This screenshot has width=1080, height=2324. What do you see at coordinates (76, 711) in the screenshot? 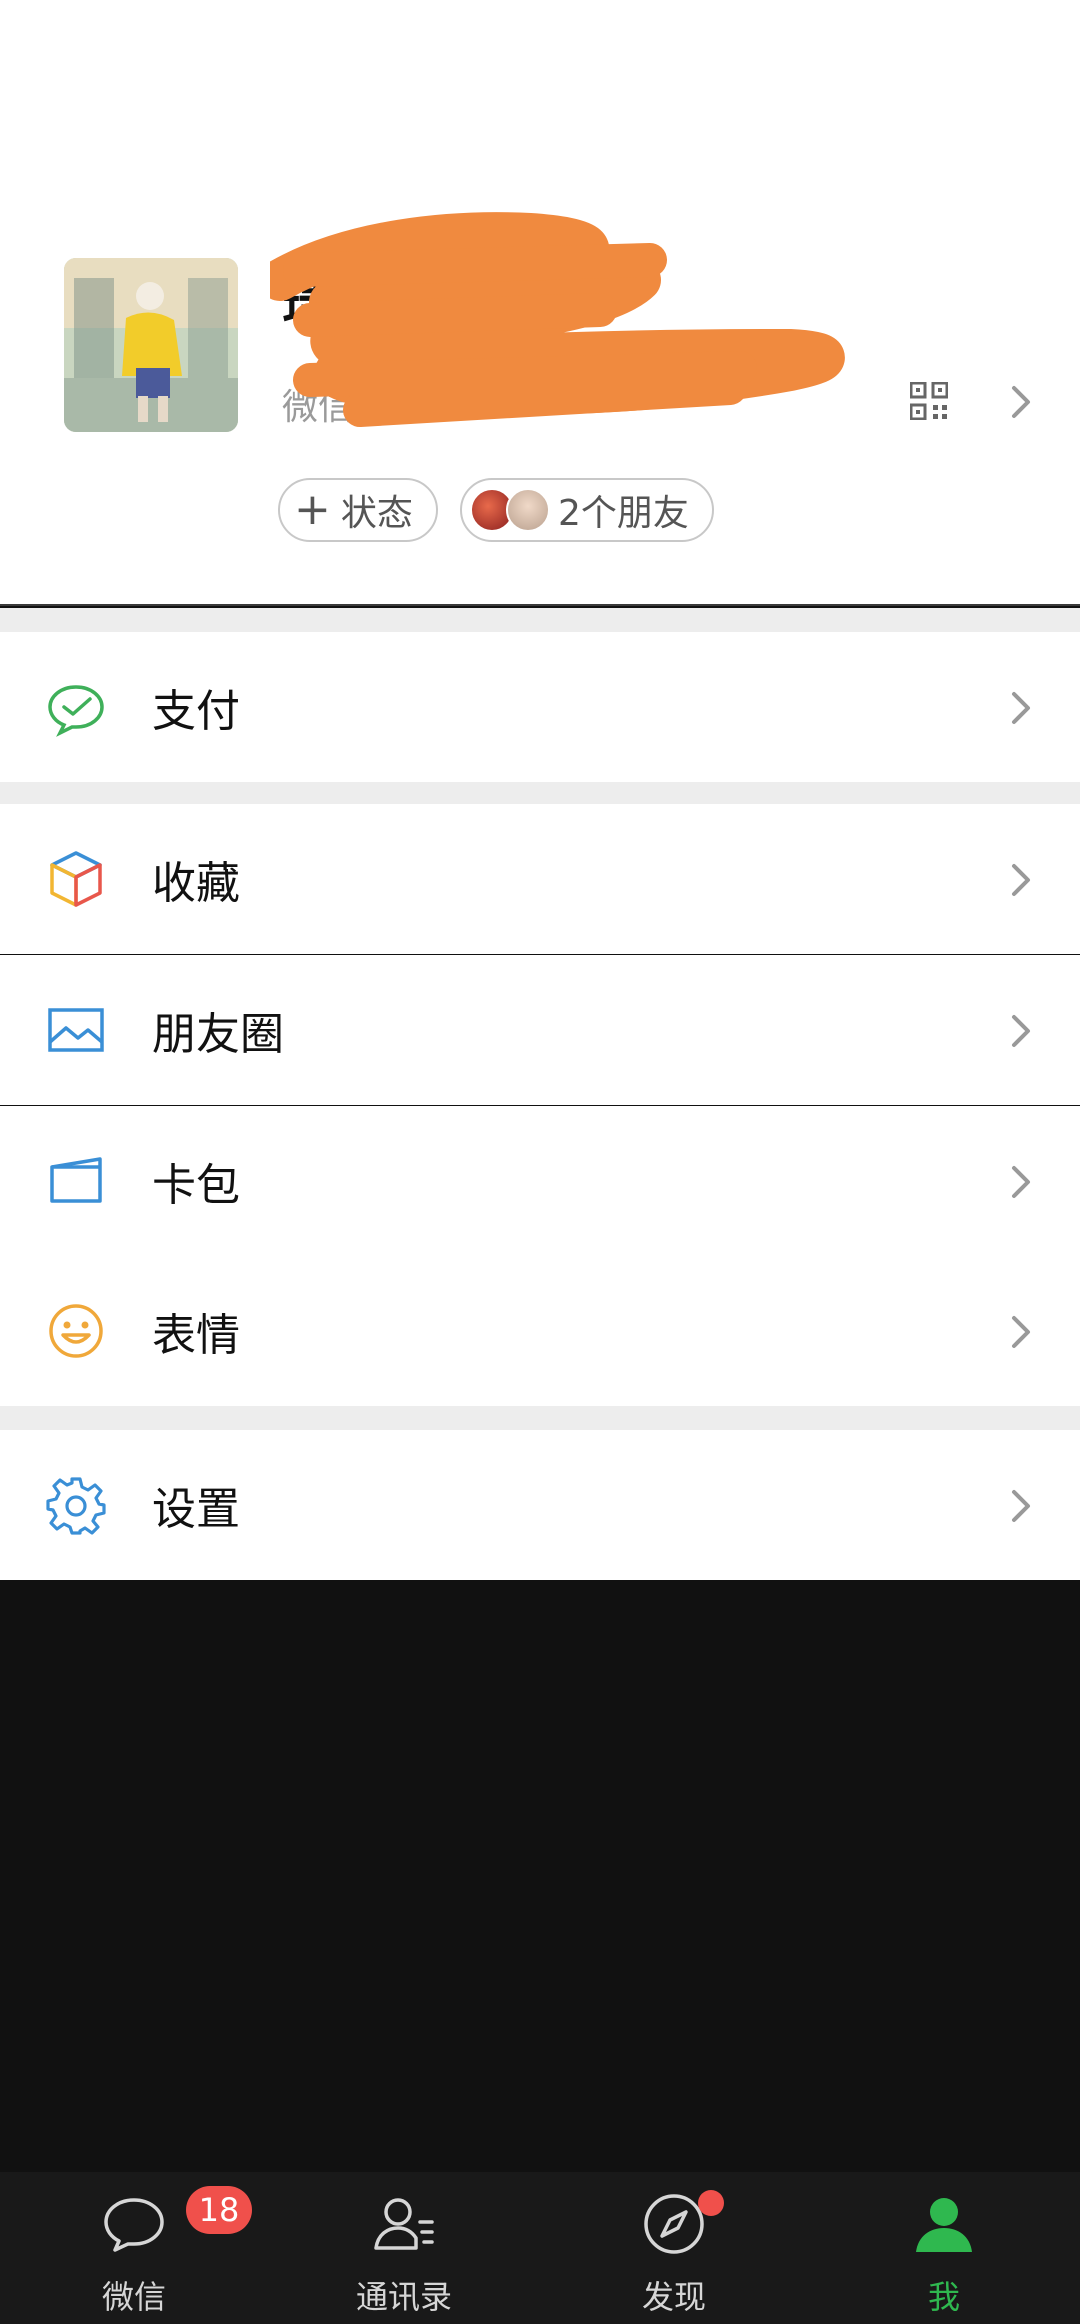
I see `pay-icon` at bounding box center [76, 711].